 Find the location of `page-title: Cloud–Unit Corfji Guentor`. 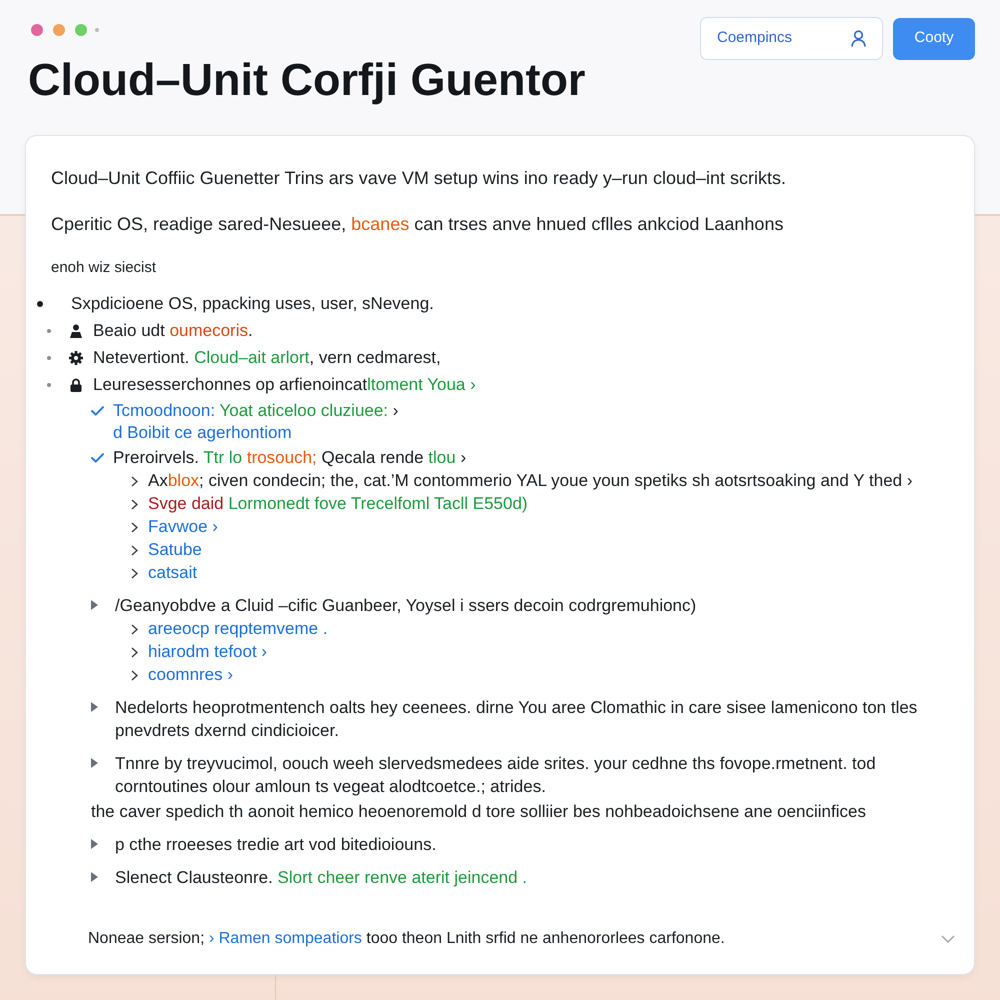

page-title: Cloud–Unit Corfji Guentor is located at coordinates (307, 79).